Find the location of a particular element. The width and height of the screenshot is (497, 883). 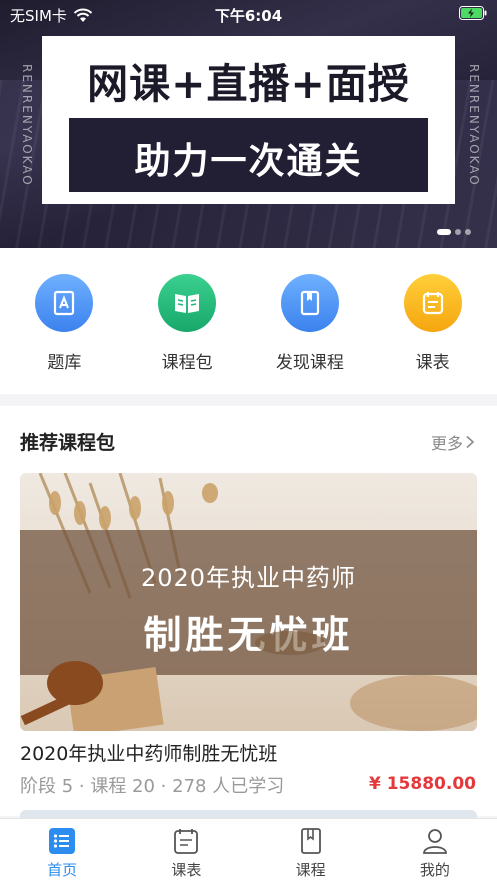

book-icon is located at coordinates (310, 841).